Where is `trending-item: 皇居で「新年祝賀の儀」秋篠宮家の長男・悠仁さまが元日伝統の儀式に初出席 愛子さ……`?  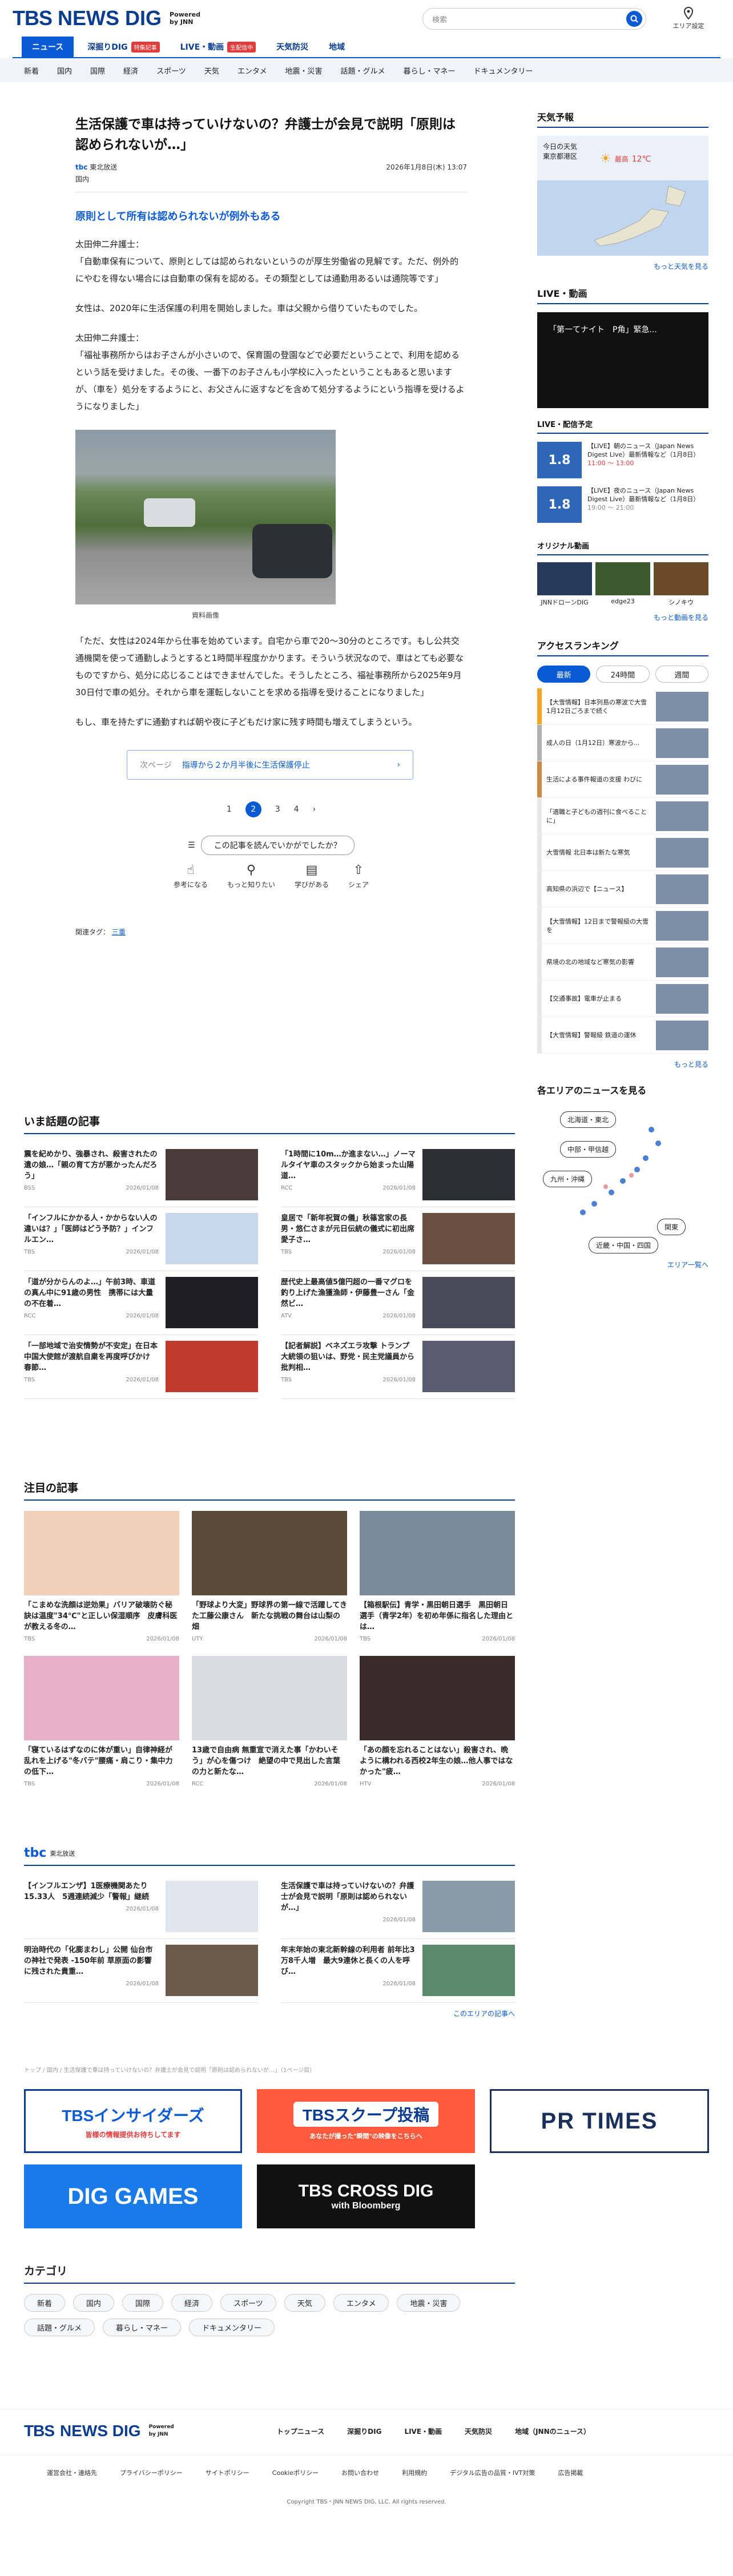
trending-item: 皇居で「新年祝賀の儀」秋篠宮家の長男・悠仁さまが元日伝統の儀式に初出席 愛子さ…… is located at coordinates (398, 1239).